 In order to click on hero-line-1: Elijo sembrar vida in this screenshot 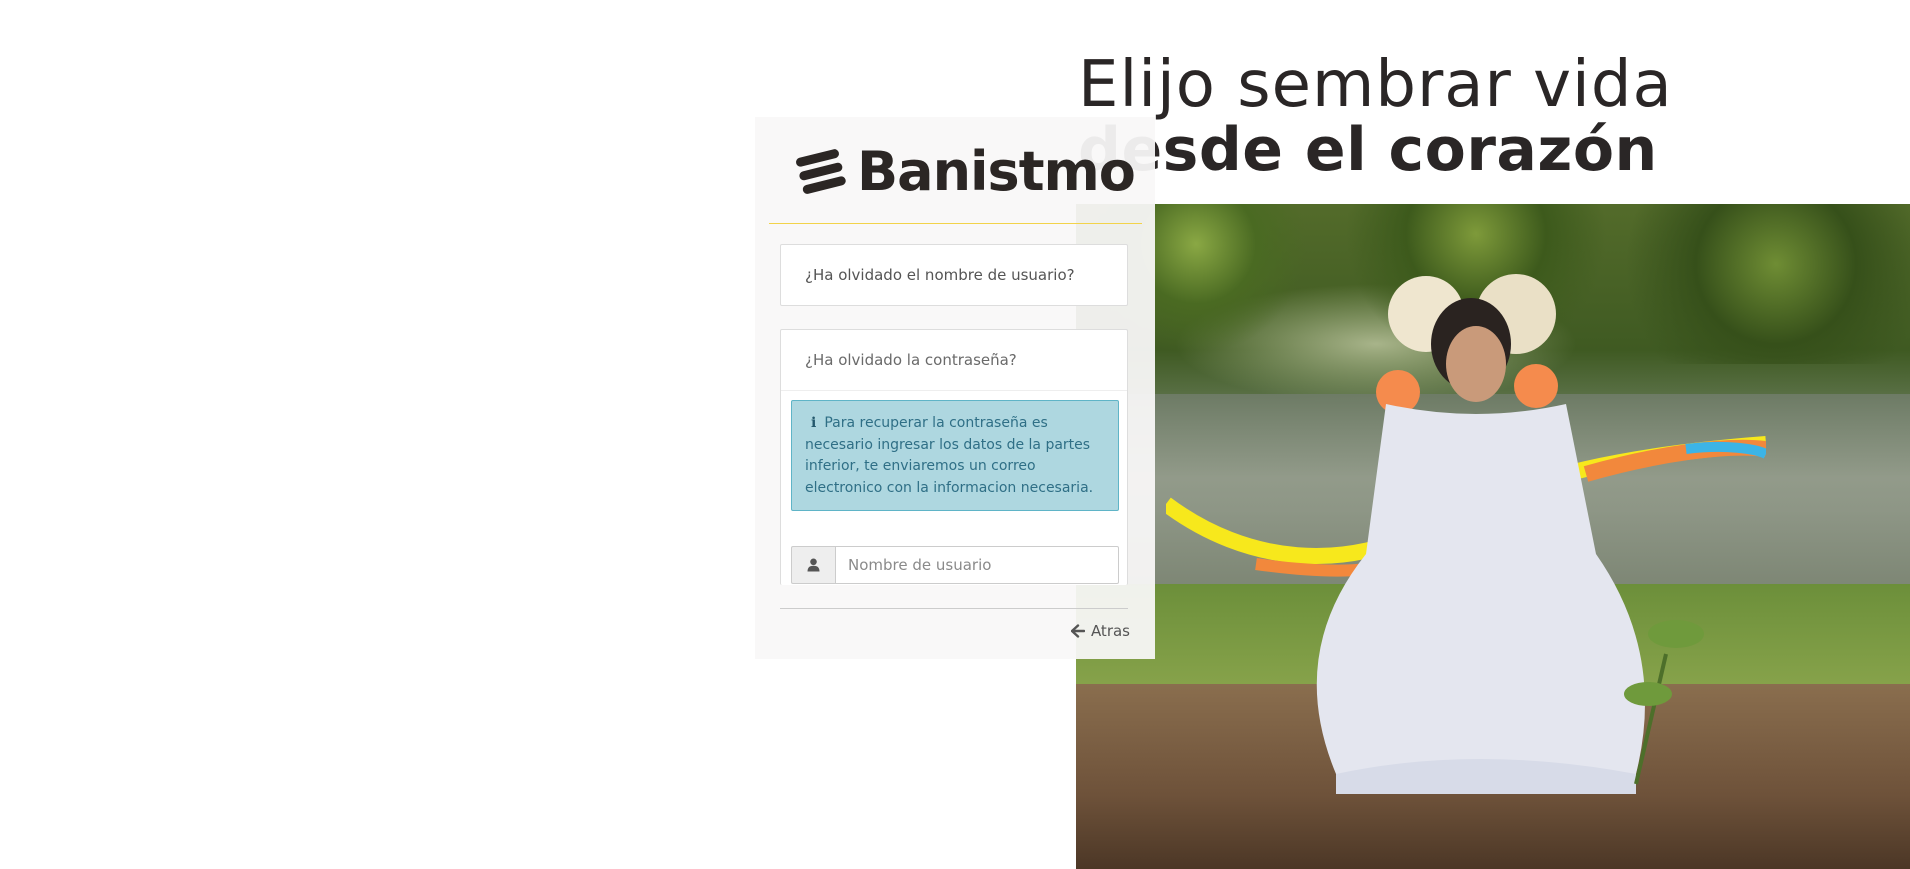, I will do `click(1375, 85)`.